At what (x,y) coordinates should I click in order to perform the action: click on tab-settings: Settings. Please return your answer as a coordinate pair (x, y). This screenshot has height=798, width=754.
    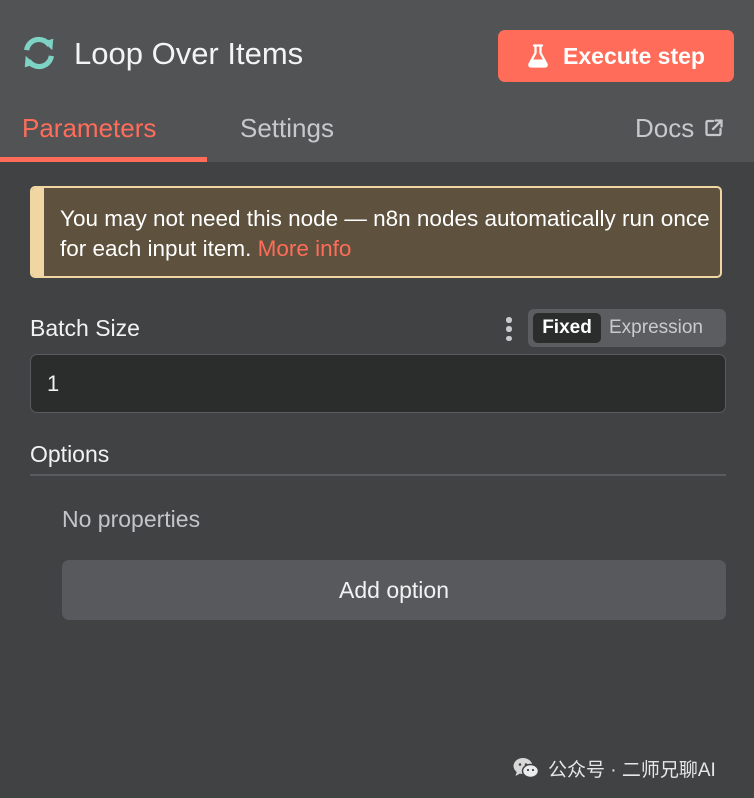
    Looking at the image, I should click on (287, 128).